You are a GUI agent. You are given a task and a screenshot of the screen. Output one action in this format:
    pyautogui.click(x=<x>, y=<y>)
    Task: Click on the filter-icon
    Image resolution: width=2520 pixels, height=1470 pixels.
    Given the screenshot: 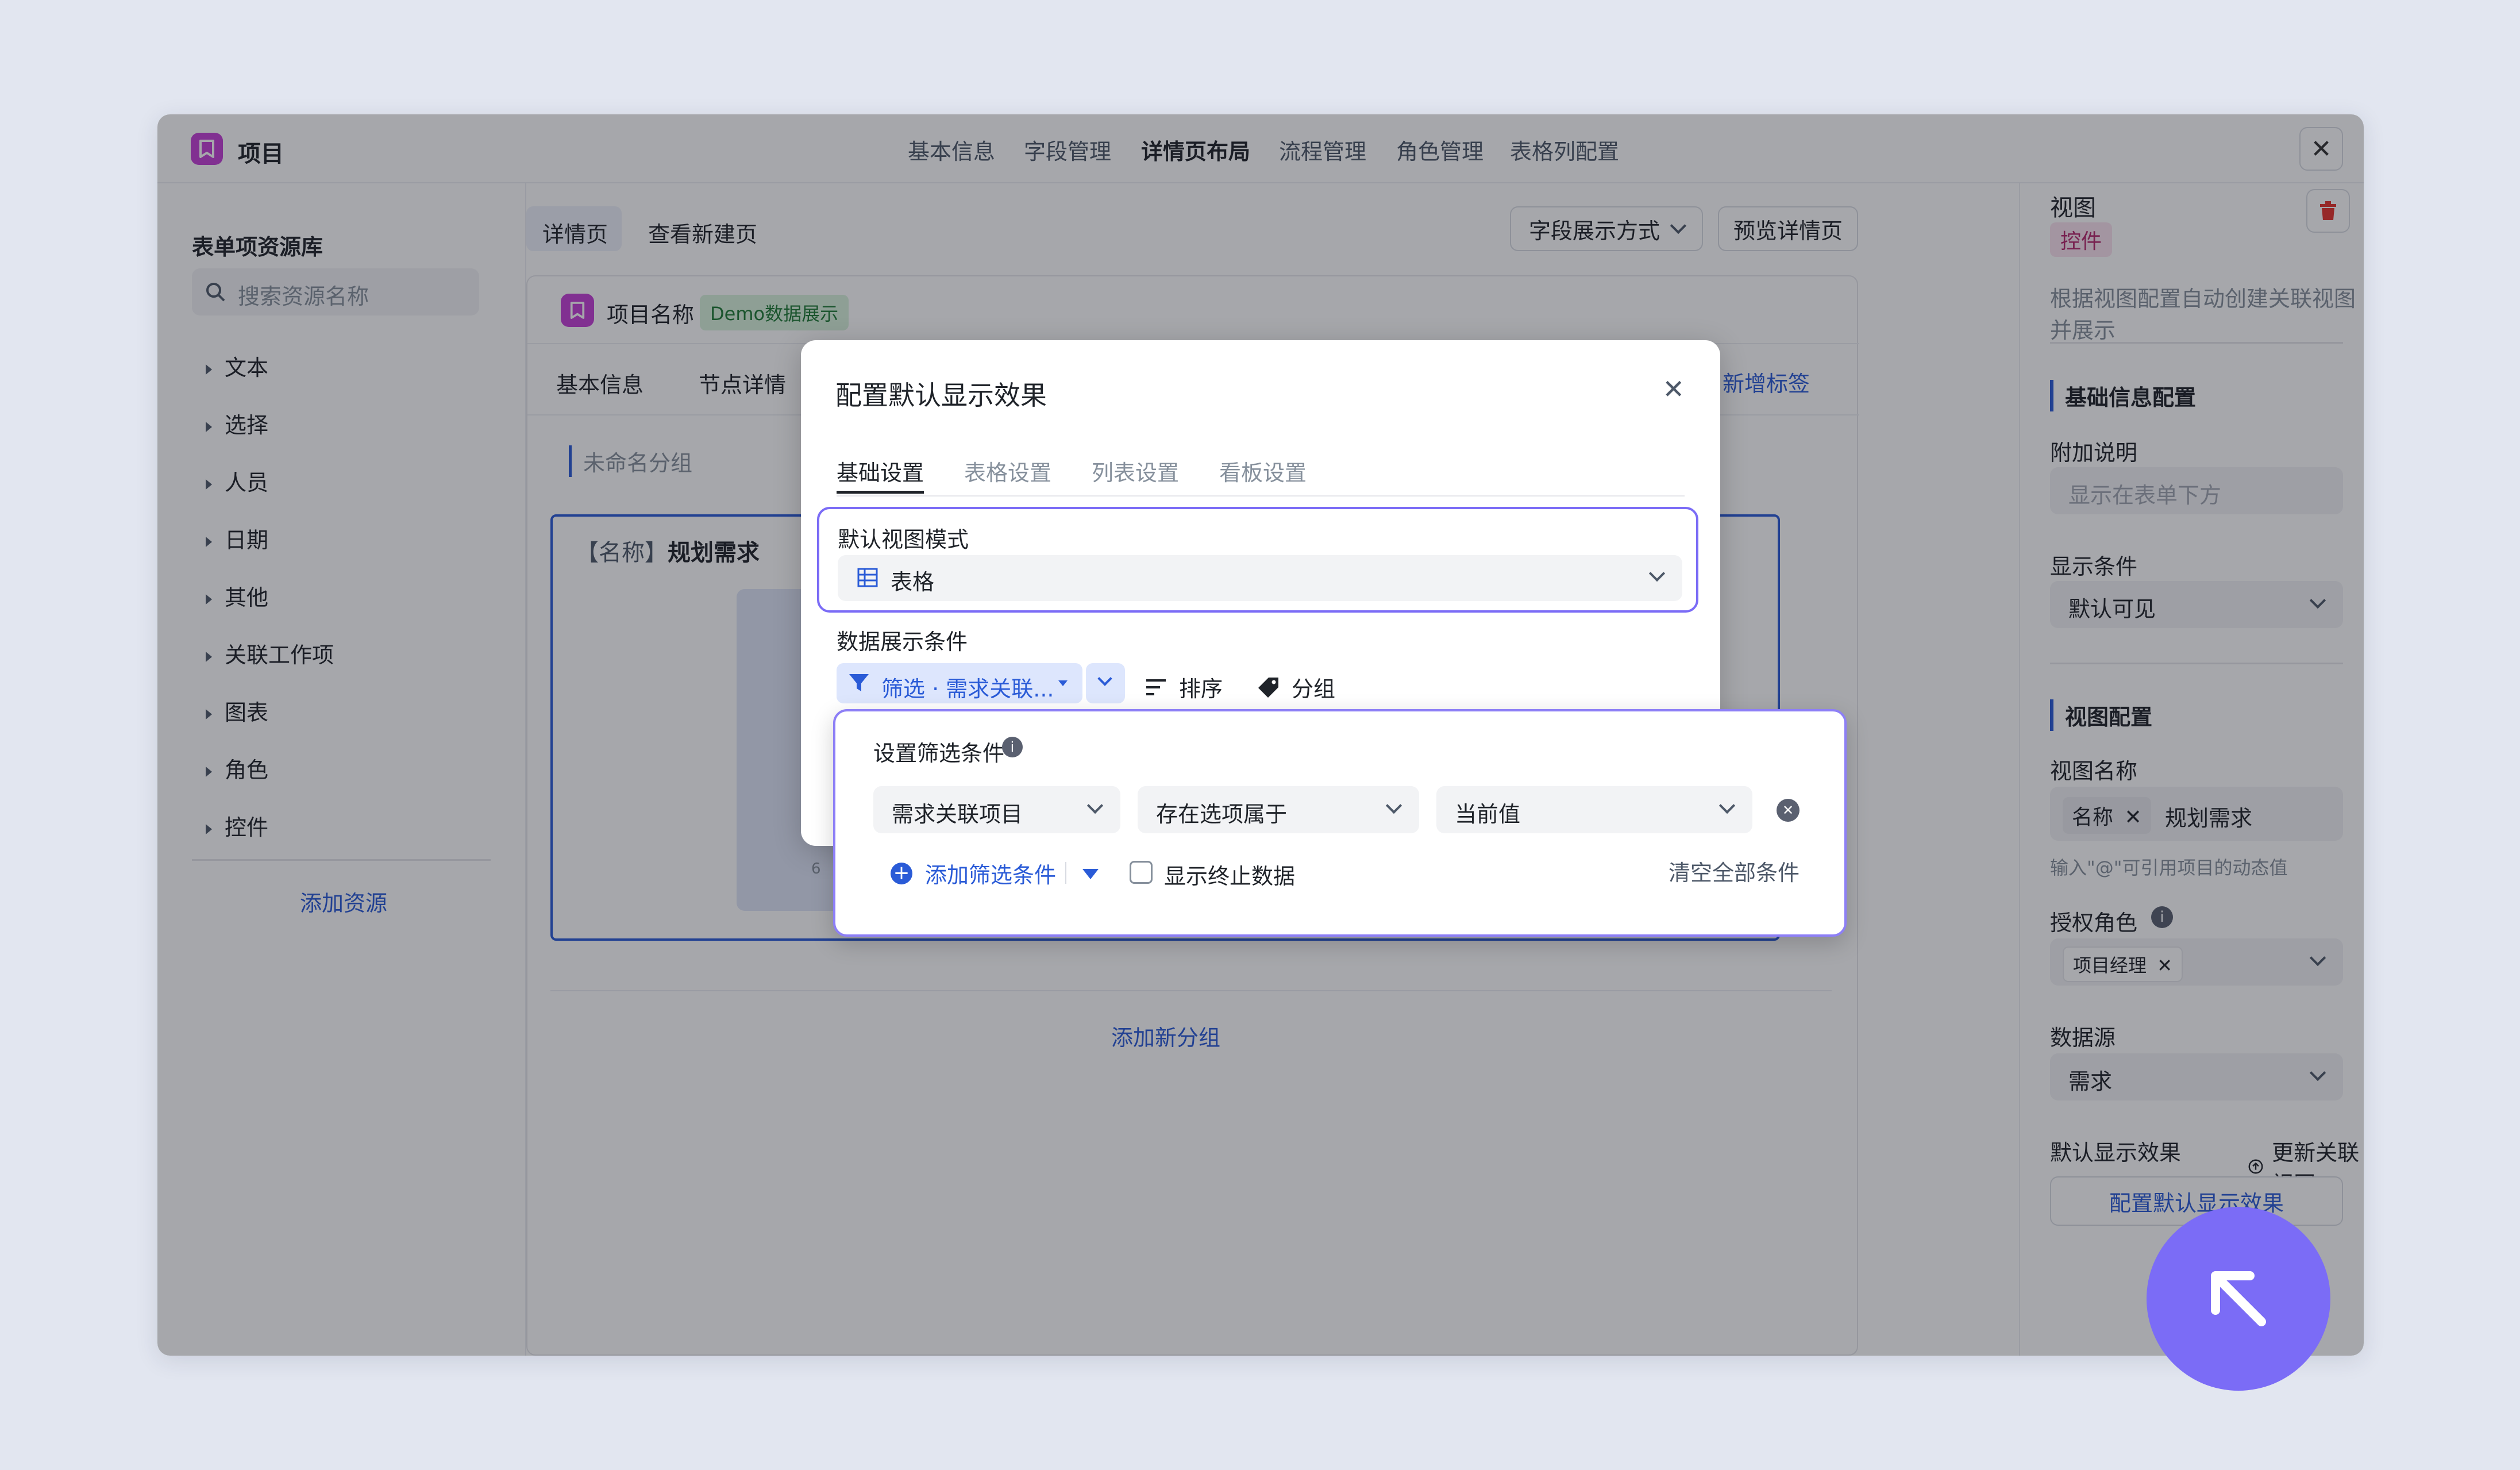 What is the action you would take?
    pyautogui.click(x=859, y=682)
    